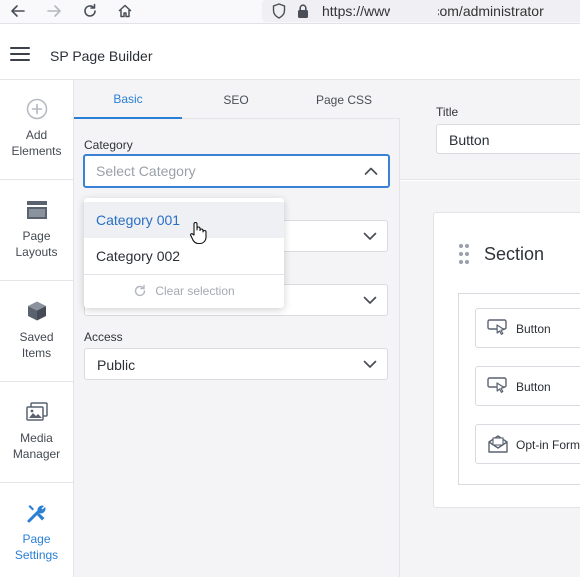 The height and width of the screenshot is (577, 580). Describe the element at coordinates (54, 11) in the screenshot. I see `forward-arrow-icon` at that location.